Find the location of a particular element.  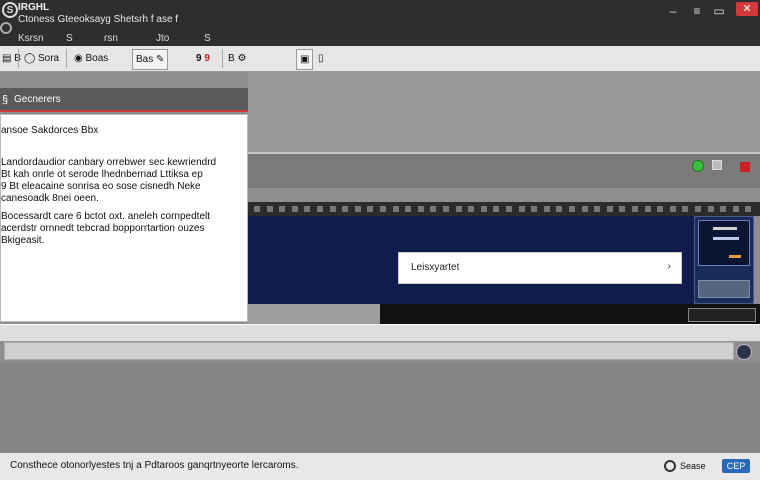

toolbar-label-3: Boas is located at coordinates (97, 58).